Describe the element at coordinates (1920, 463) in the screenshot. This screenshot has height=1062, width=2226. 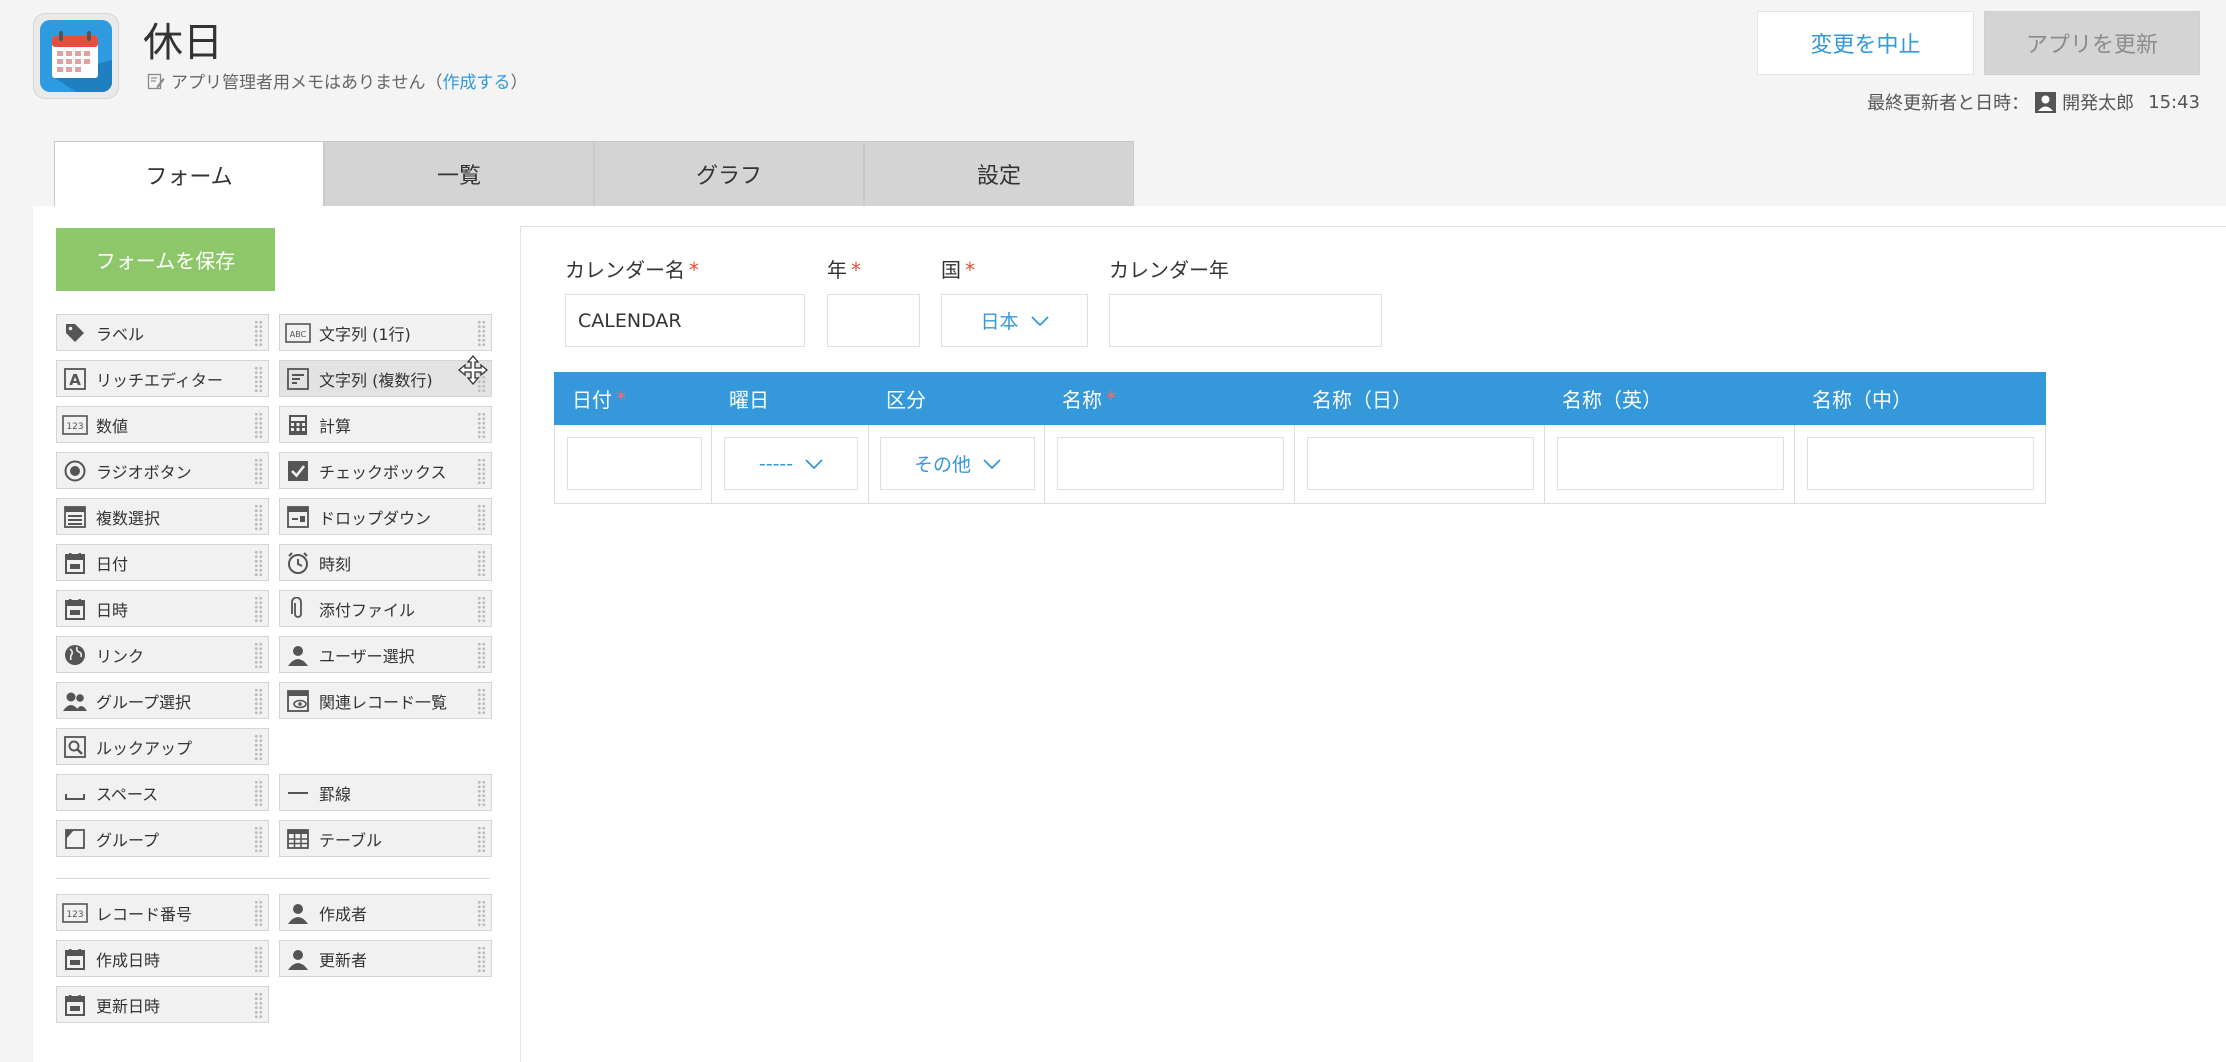
I see `name-zh-cell-input` at that location.